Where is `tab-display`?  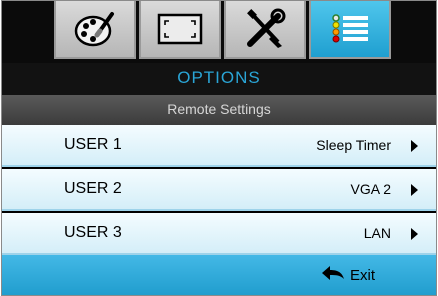 tab-display is located at coordinates (180, 30).